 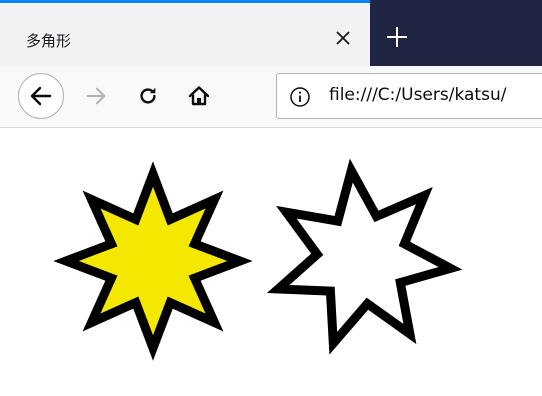 What do you see at coordinates (185, 33) in the screenshot?
I see `tab-active: 多角形` at bounding box center [185, 33].